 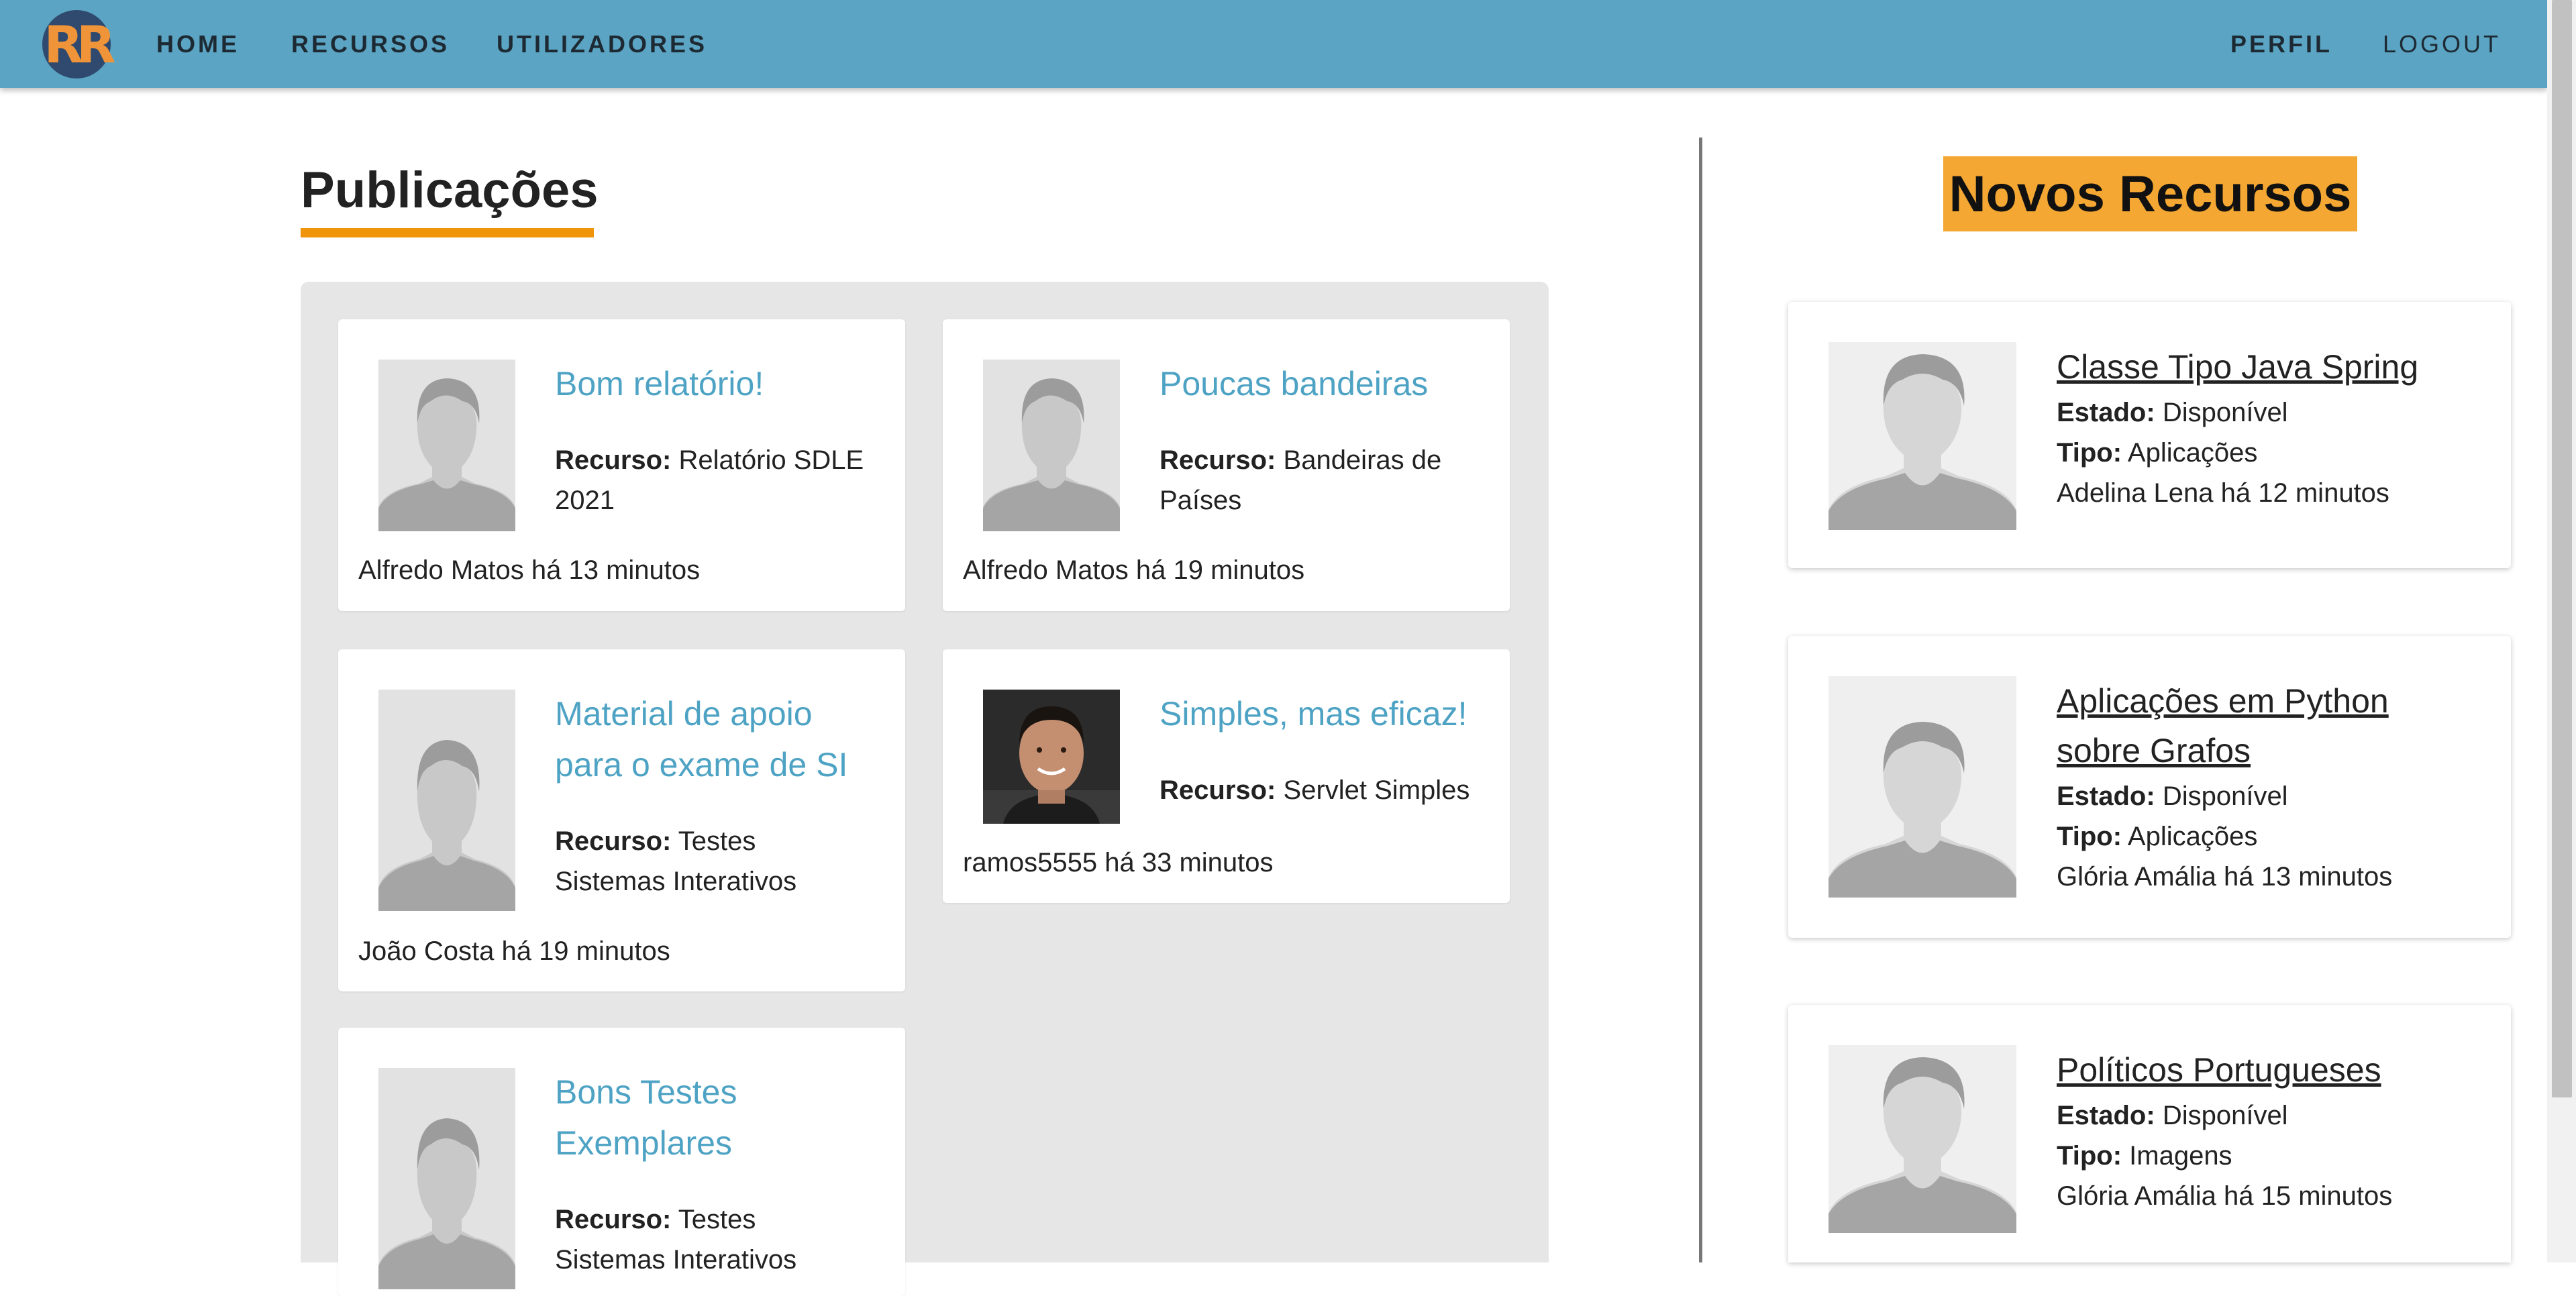 What do you see at coordinates (643, 1143) in the screenshot?
I see `post-title-cont: Exemplares` at bounding box center [643, 1143].